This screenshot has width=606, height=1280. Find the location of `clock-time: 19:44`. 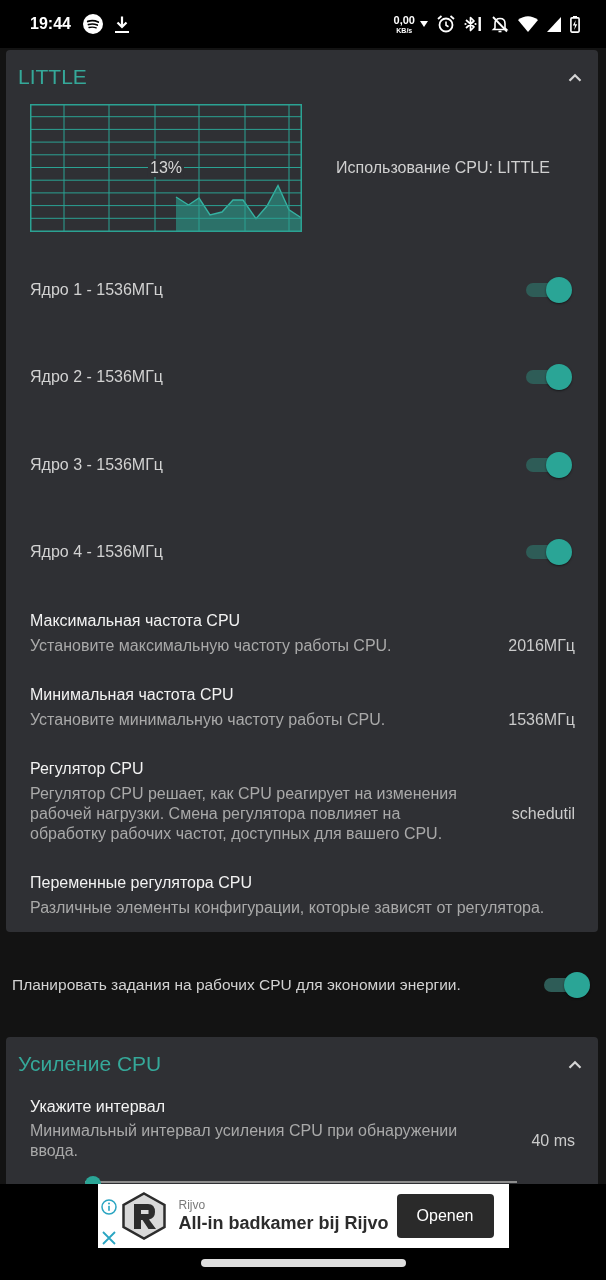

clock-time: 19:44 is located at coordinates (50, 24).